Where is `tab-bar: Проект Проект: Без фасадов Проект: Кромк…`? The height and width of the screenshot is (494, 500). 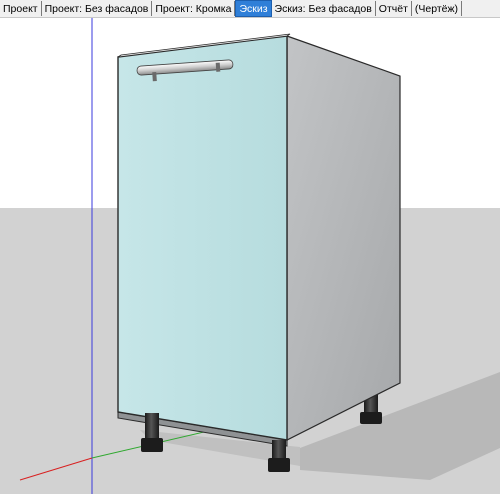 tab-bar: Проект Проект: Без фасадов Проект: Кромк… is located at coordinates (250, 9).